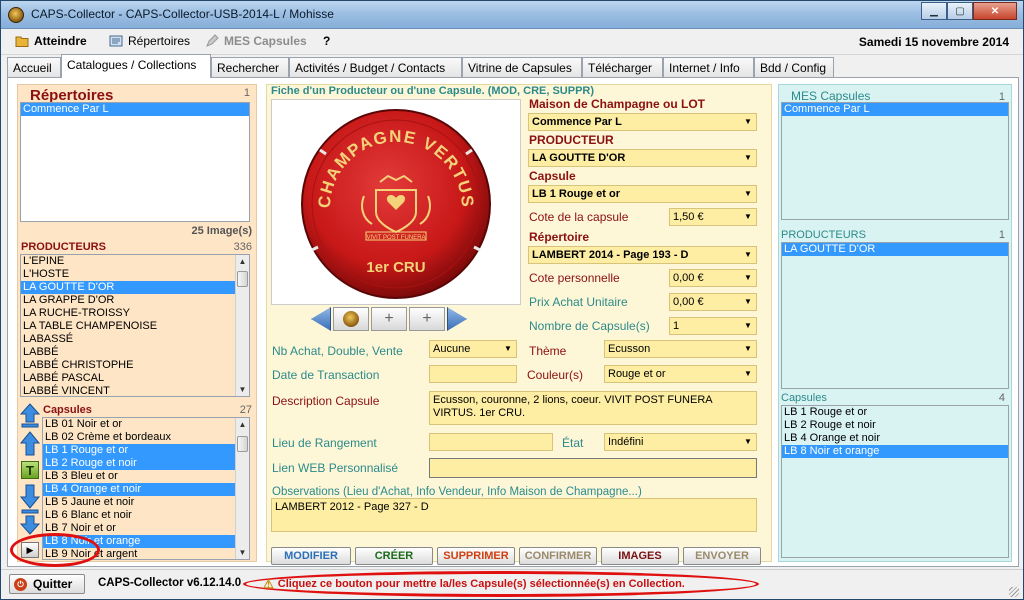 The image size is (1024, 600). What do you see at coordinates (30, 550) in the screenshot?
I see `add-to-collection-button: ▶` at bounding box center [30, 550].